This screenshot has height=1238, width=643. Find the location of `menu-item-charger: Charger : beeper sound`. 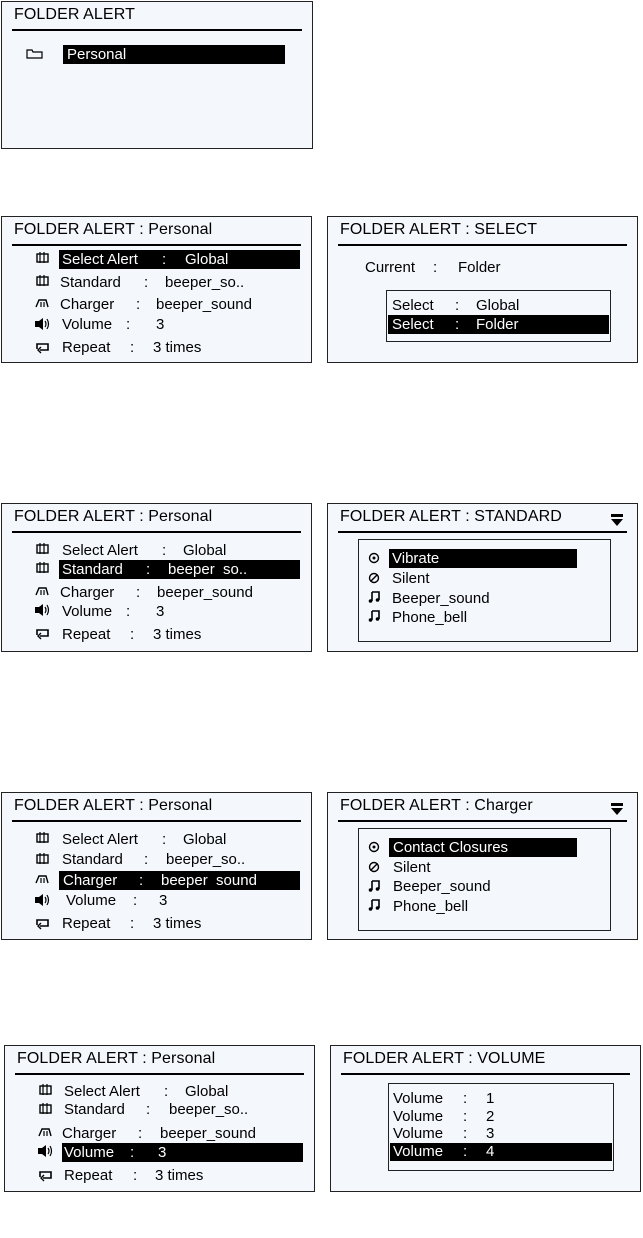

menu-item-charger: Charger : beeper sound is located at coordinates (179, 880).